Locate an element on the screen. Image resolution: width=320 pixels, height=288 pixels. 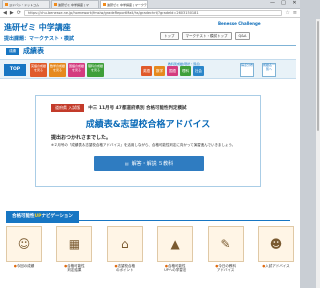
nav-tile-school-points: ⌂ ●志望校合格 のポイント is located at coordinates (124, 253).